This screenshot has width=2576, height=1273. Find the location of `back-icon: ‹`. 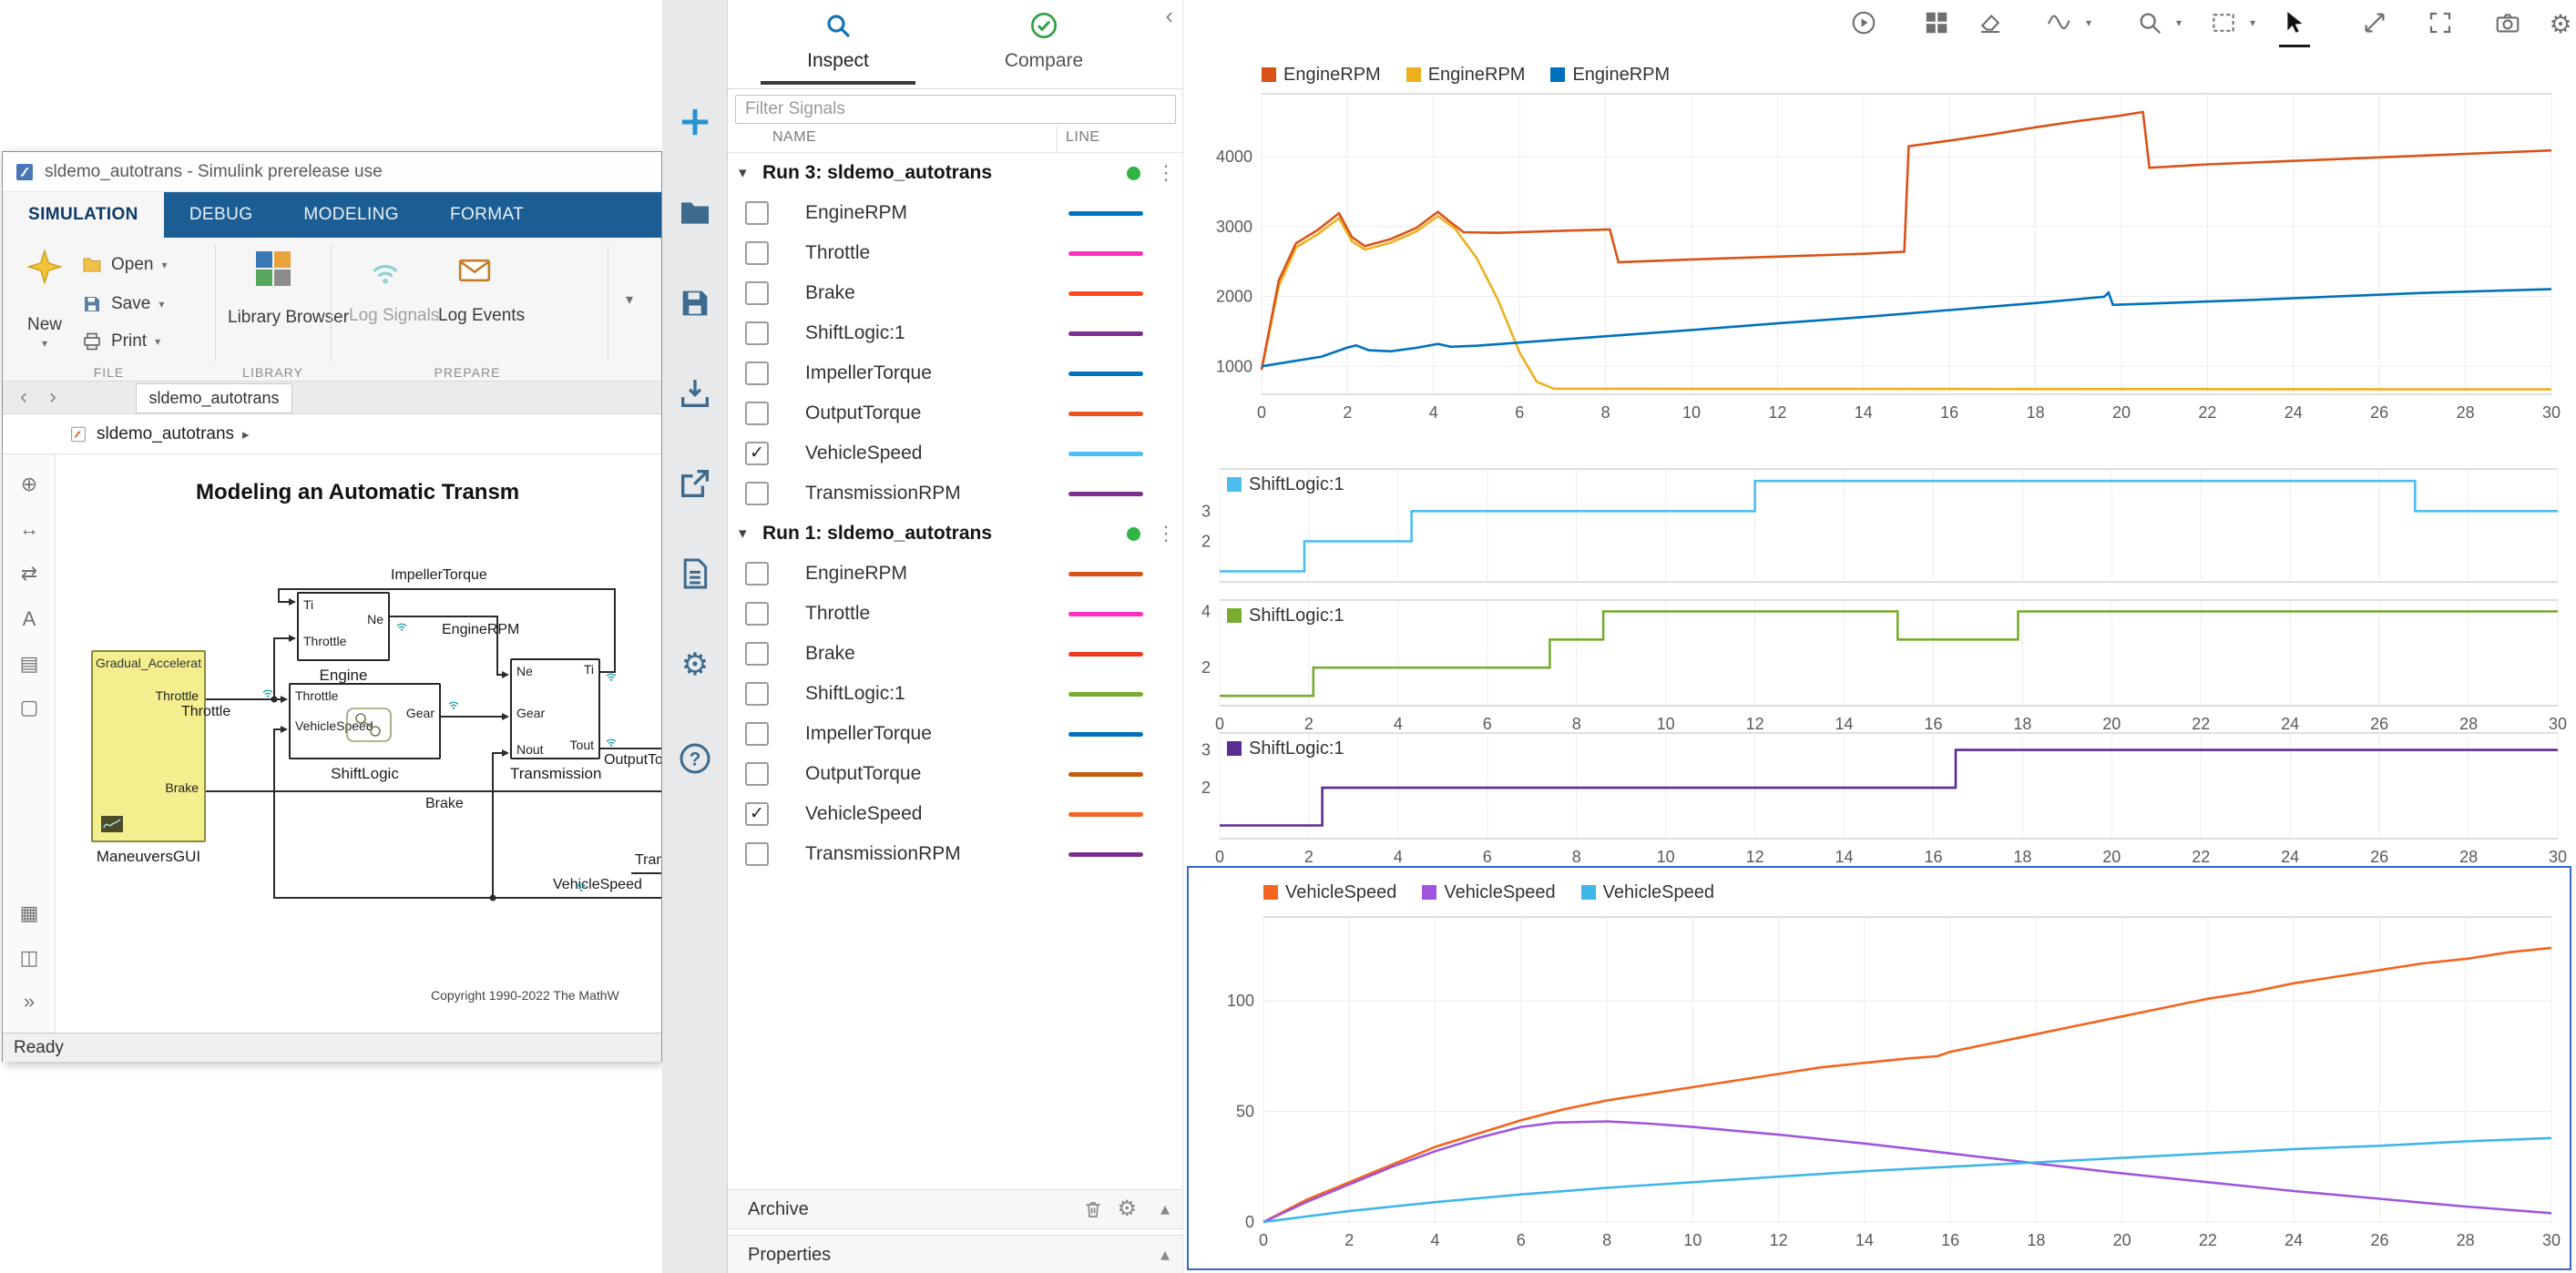

back-icon: ‹ is located at coordinates (24, 397).